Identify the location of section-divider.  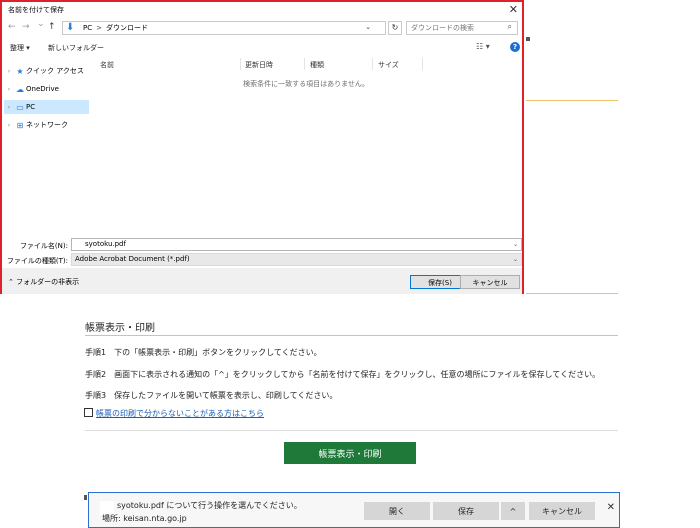
(351, 335).